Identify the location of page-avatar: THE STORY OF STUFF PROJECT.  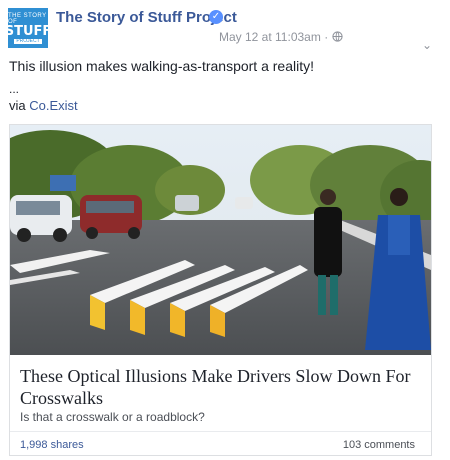
(28, 28).